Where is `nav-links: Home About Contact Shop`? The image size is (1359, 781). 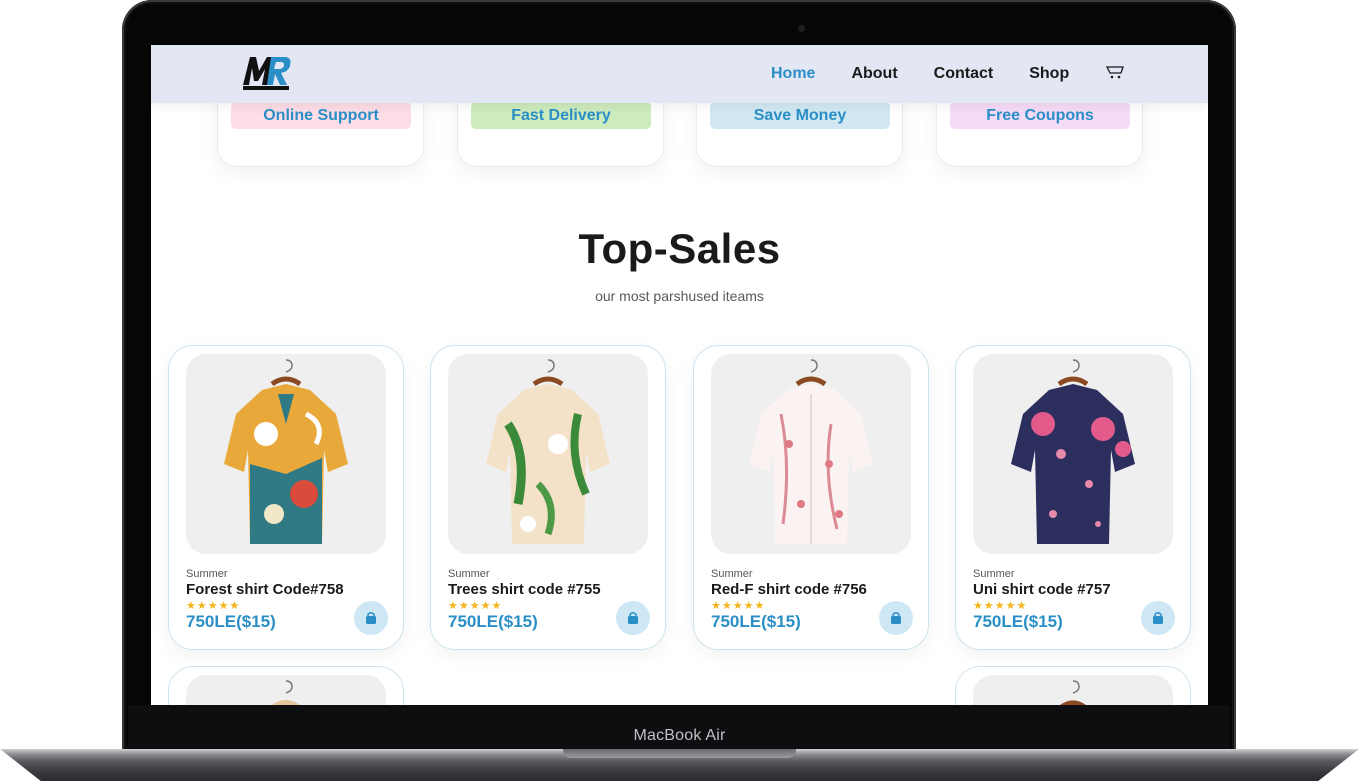 nav-links: Home About Contact Shop is located at coordinates (949, 74).